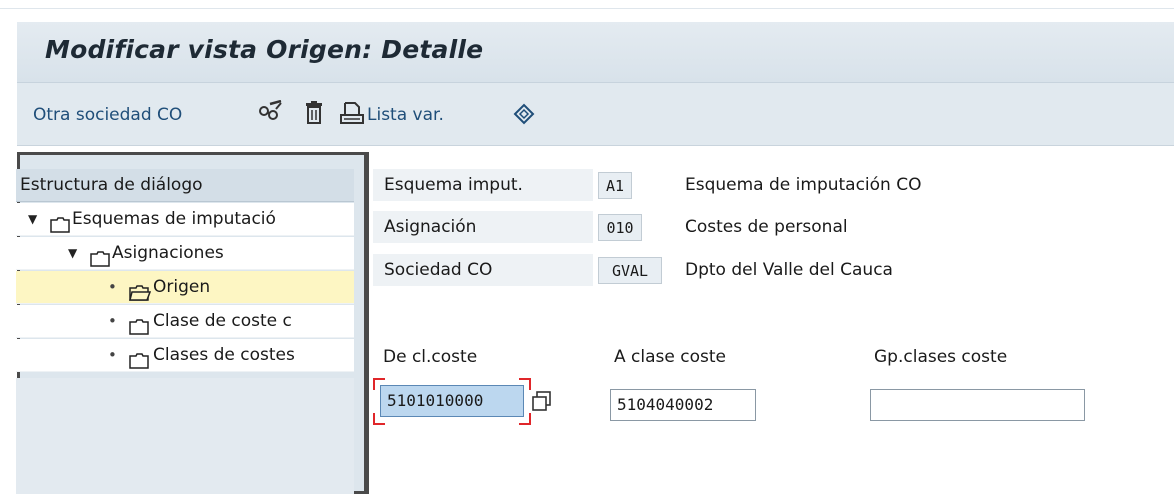 The width and height of the screenshot is (1174, 494). What do you see at coordinates (620, 227) in the screenshot?
I see `key-field-asignacion: 010` at bounding box center [620, 227].